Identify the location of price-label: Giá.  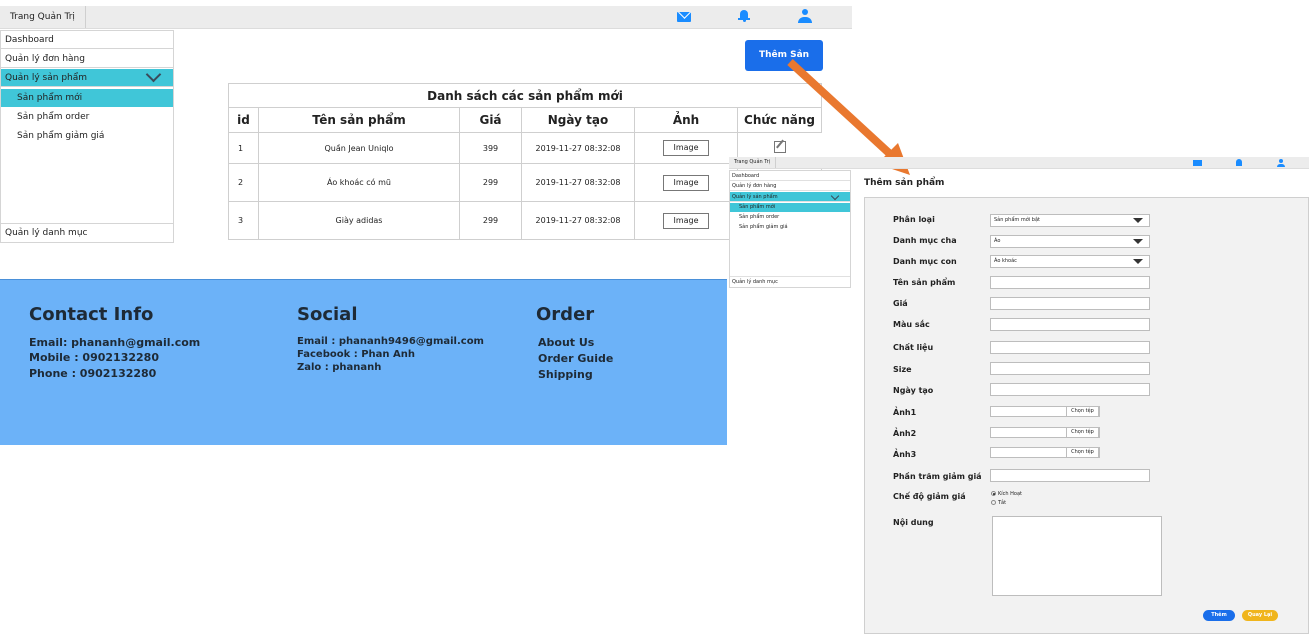
(900, 303).